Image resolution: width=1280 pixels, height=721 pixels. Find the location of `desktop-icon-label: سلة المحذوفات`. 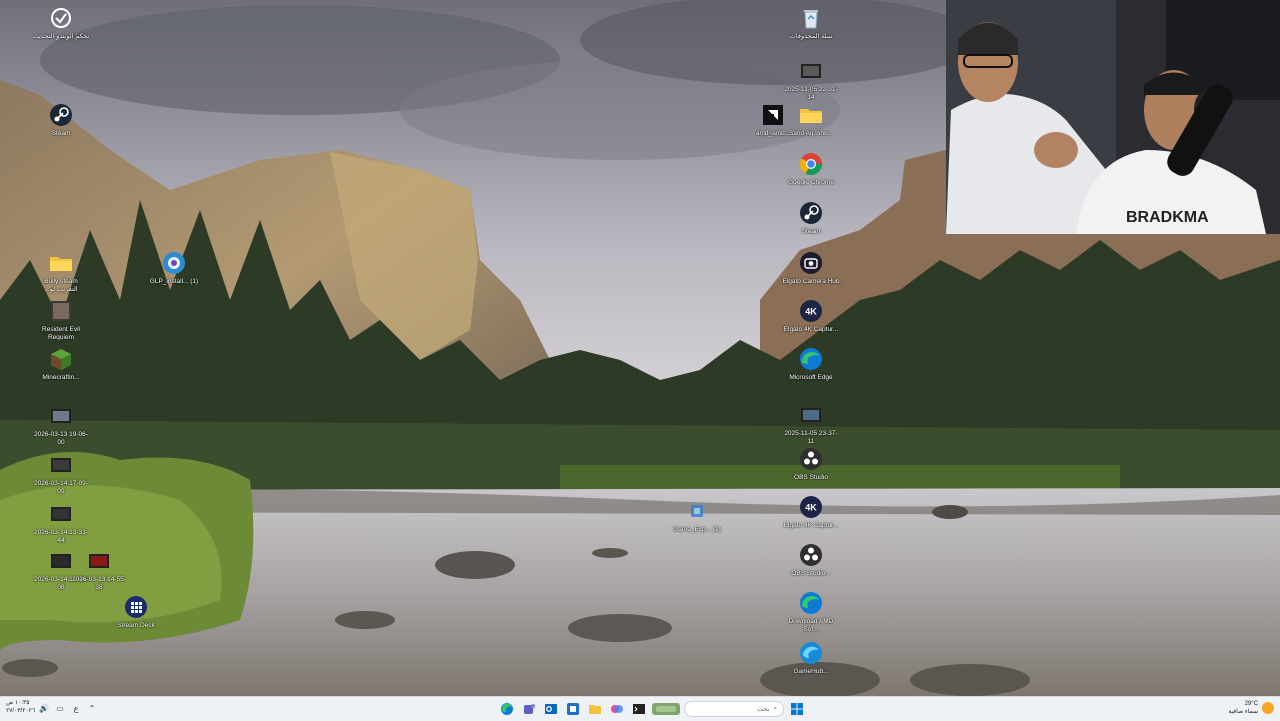

desktop-icon-label: سلة المحذوفات is located at coordinates (811, 36).